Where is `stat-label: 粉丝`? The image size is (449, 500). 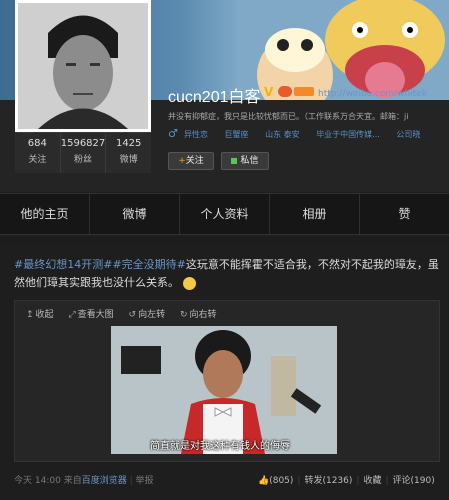
stat-label: 粉丝 is located at coordinates (83, 160).